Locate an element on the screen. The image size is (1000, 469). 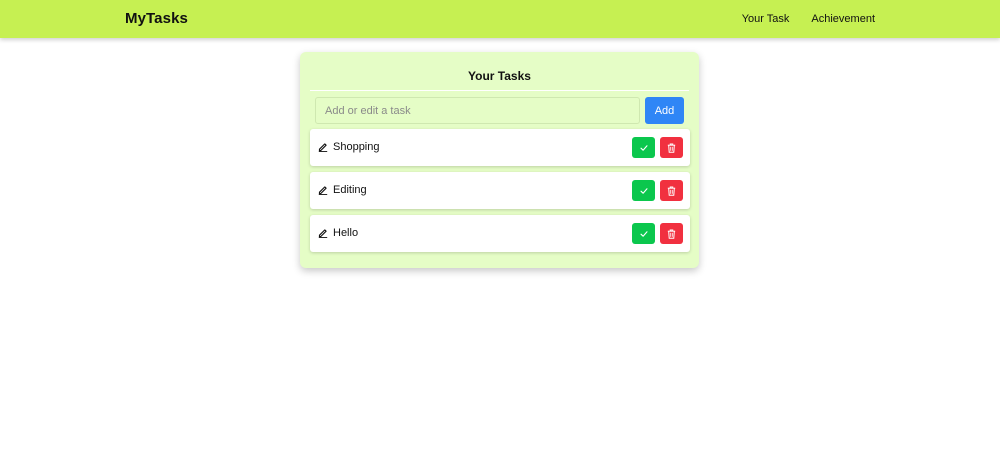
task-input is located at coordinates (477, 110).